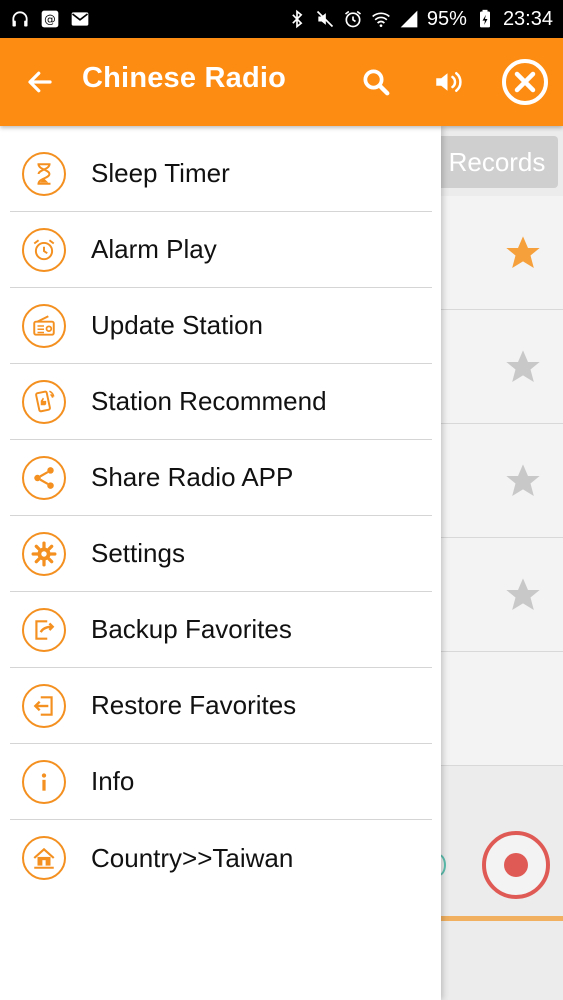 Image resolution: width=563 pixels, height=1000 pixels. What do you see at coordinates (20, 19) in the screenshot?
I see `headphones-icon` at bounding box center [20, 19].